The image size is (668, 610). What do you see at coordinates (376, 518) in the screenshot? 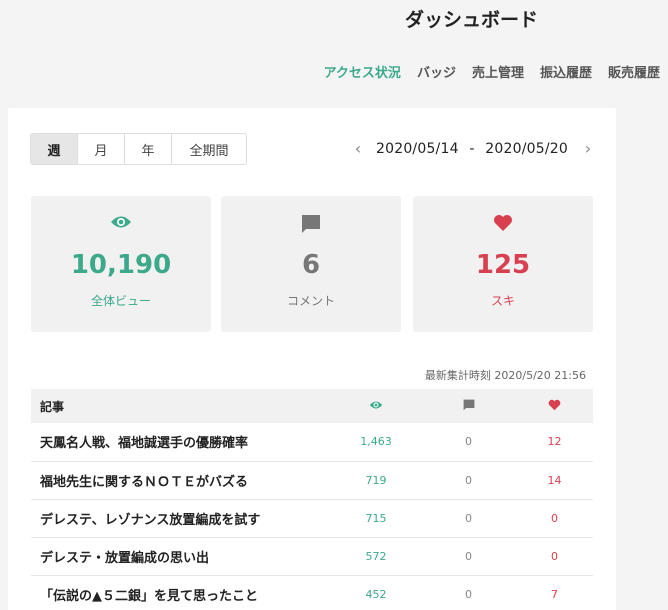
I see `article-views: 715` at bounding box center [376, 518].